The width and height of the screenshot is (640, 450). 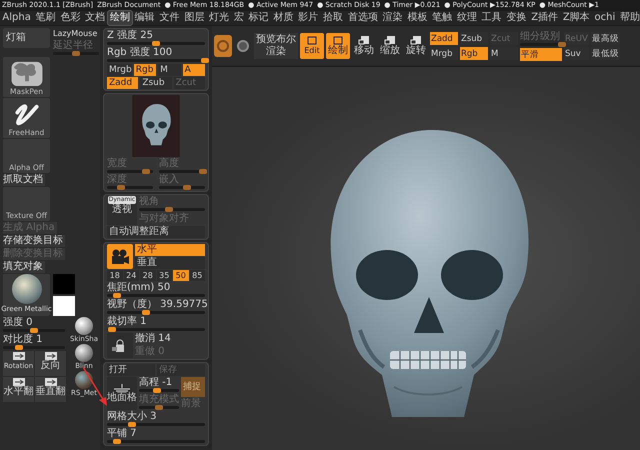 What do you see at coordinates (120, 345) in the screenshot?
I see `camera-lock-icon` at bounding box center [120, 345].